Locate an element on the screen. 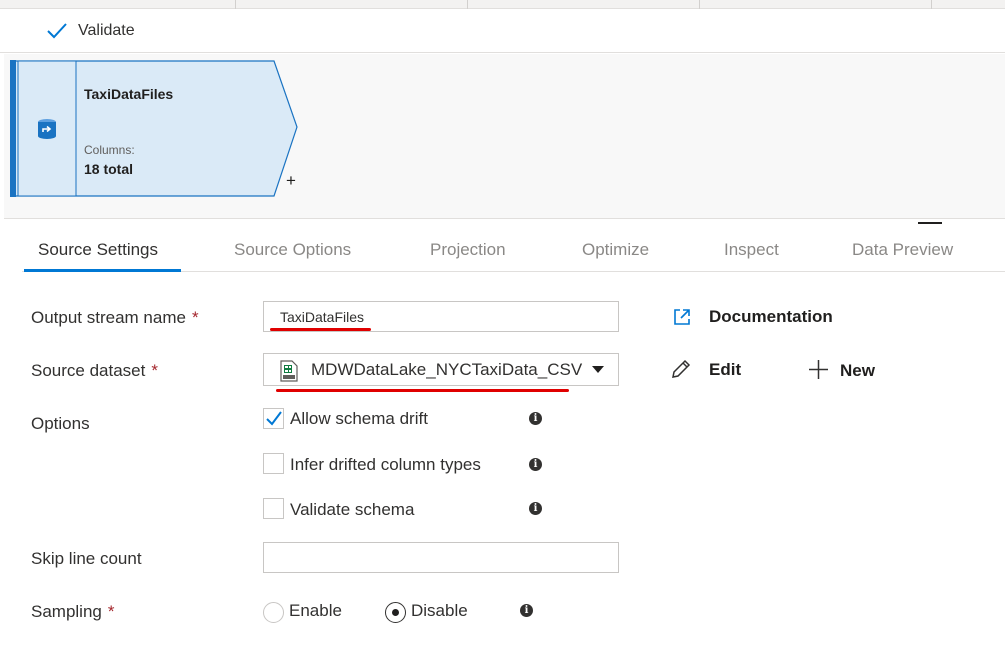 Image resolution: width=1005 pixels, height=652 pixels. allow-schema-drift-label: Allow schema drift is located at coordinates (359, 418).